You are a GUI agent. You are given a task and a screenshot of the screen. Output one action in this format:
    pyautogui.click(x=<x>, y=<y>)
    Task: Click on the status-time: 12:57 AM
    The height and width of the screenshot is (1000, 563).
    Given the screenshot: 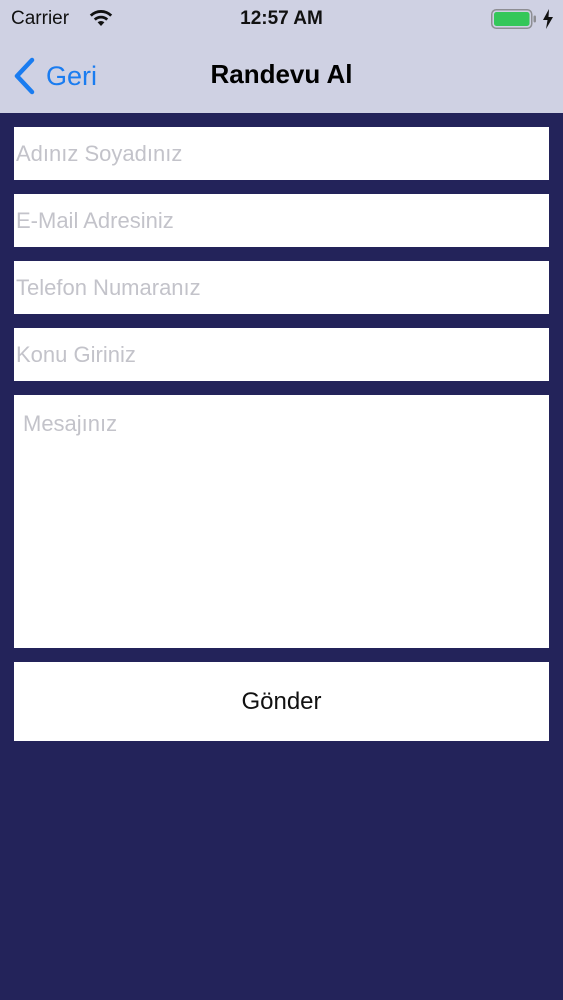 What is the action you would take?
    pyautogui.click(x=281, y=18)
    